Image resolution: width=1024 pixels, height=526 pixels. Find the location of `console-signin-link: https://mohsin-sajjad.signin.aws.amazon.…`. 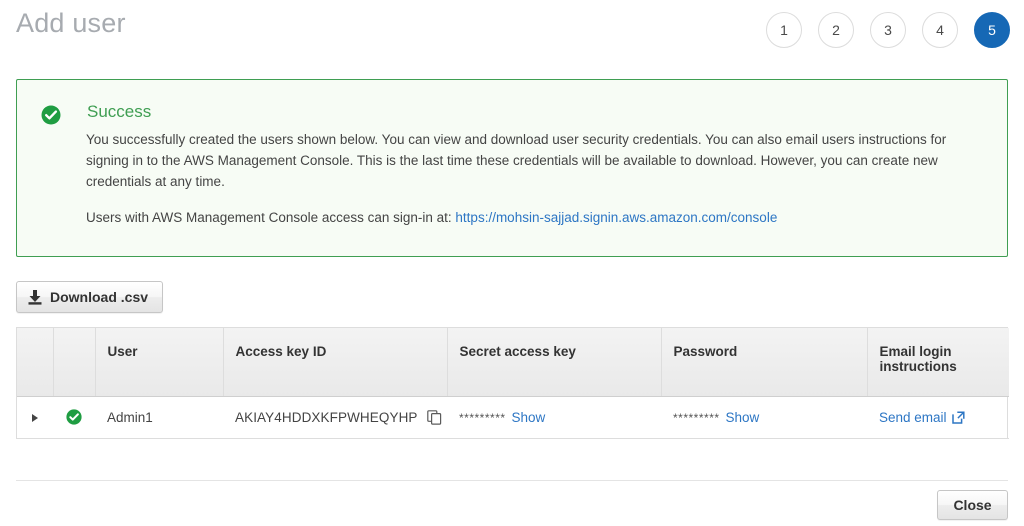

console-signin-link: https://mohsin-sajjad.signin.aws.amazon.… is located at coordinates (616, 217).